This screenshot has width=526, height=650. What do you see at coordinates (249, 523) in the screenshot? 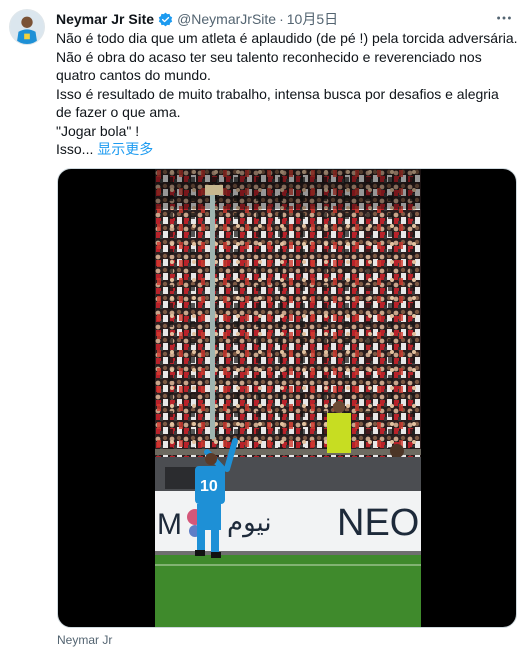
I see `banner-text-arabic: نيوم` at bounding box center [249, 523].